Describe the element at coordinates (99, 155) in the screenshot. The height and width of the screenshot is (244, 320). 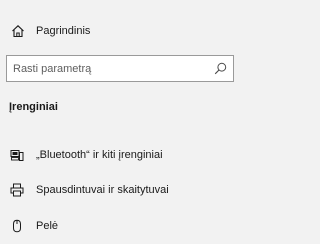
I see `nav-item-label: „Bluetooth“ ir kiti įrenginiai` at that location.